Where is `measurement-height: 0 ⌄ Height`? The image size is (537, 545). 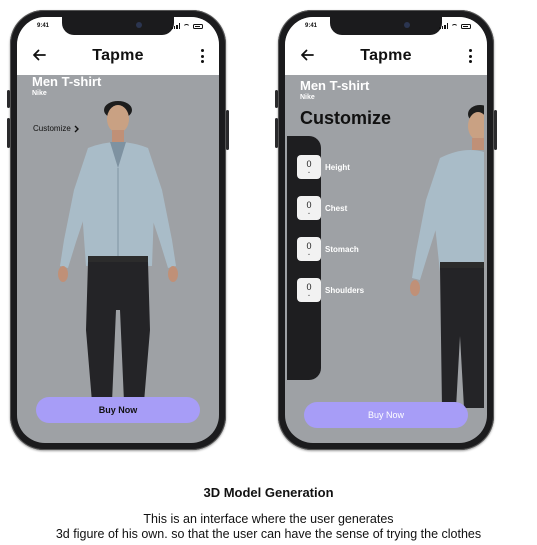 measurement-height: 0 ⌄ Height is located at coordinates (323, 167).